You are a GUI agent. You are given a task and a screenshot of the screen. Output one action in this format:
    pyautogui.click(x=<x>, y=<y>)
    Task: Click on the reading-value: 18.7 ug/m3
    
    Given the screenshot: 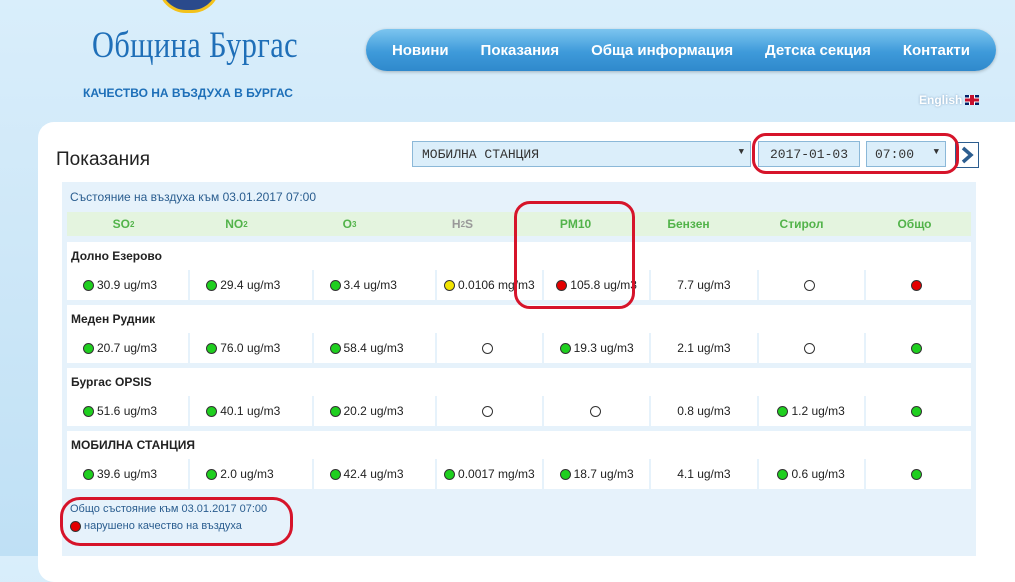 What is the action you would take?
    pyautogui.click(x=603, y=474)
    